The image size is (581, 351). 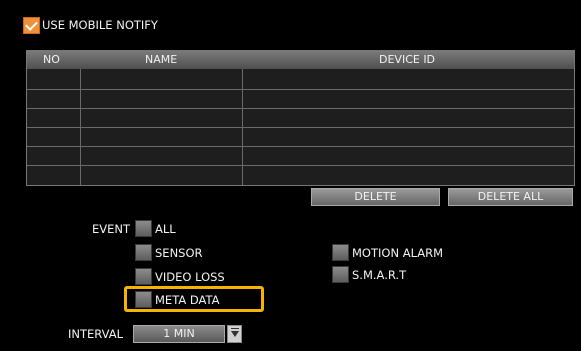 I want to click on delete-button: DELETE, so click(x=375, y=197).